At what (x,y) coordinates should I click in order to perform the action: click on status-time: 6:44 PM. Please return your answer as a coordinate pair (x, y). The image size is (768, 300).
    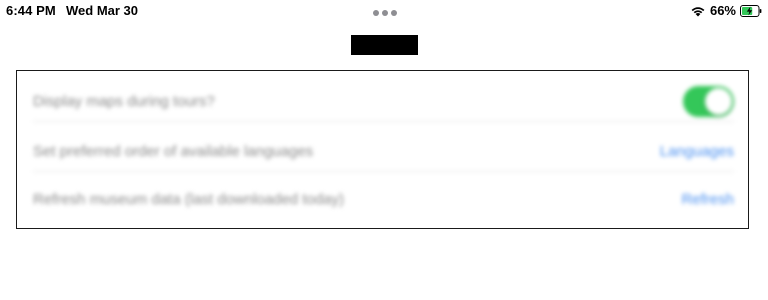
    Looking at the image, I should click on (31, 10).